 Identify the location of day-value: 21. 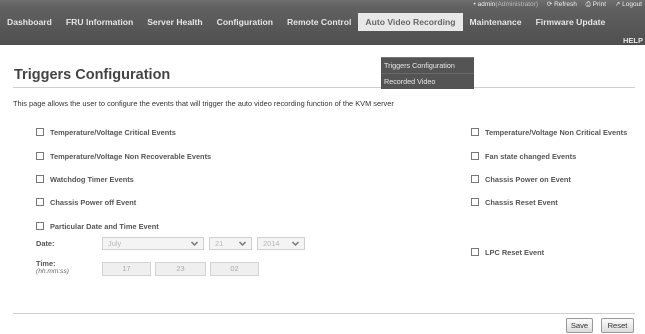
(219, 243).